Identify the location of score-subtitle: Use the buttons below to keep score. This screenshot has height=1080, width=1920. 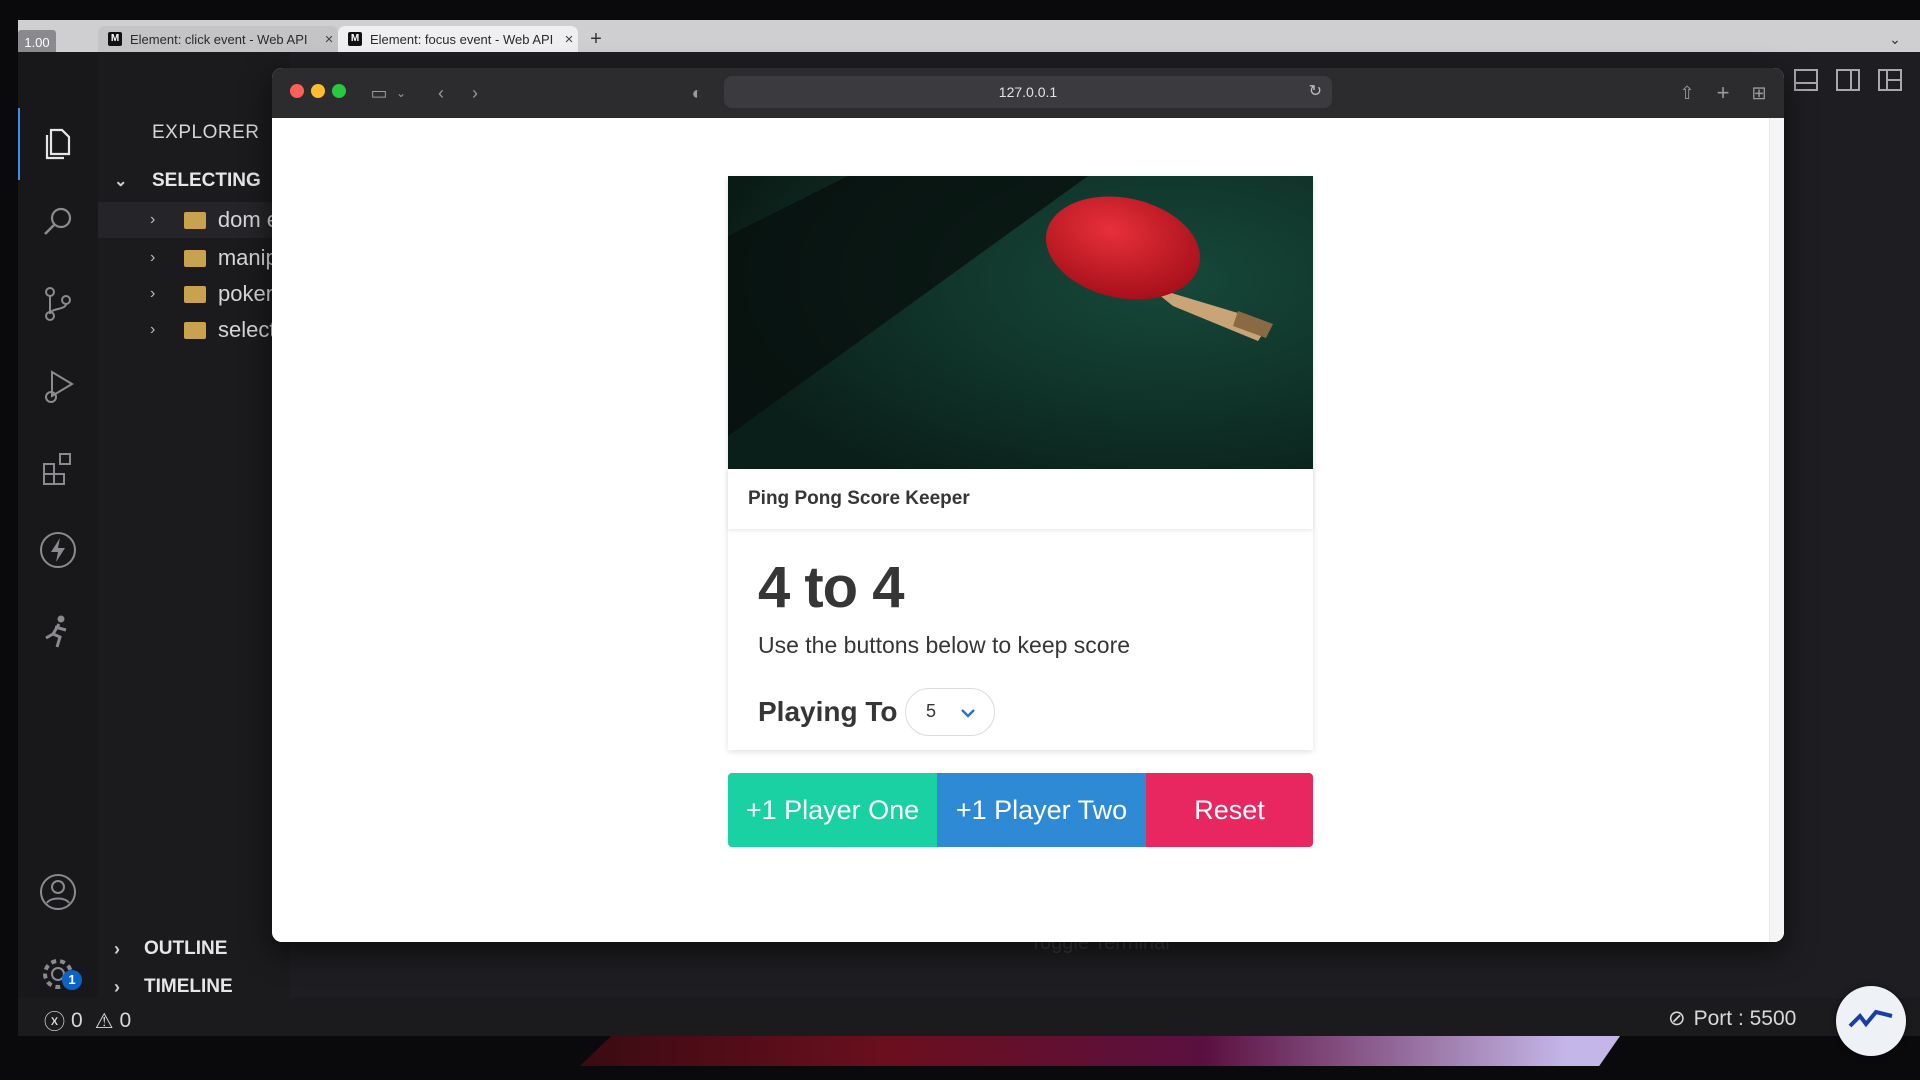
(944, 645).